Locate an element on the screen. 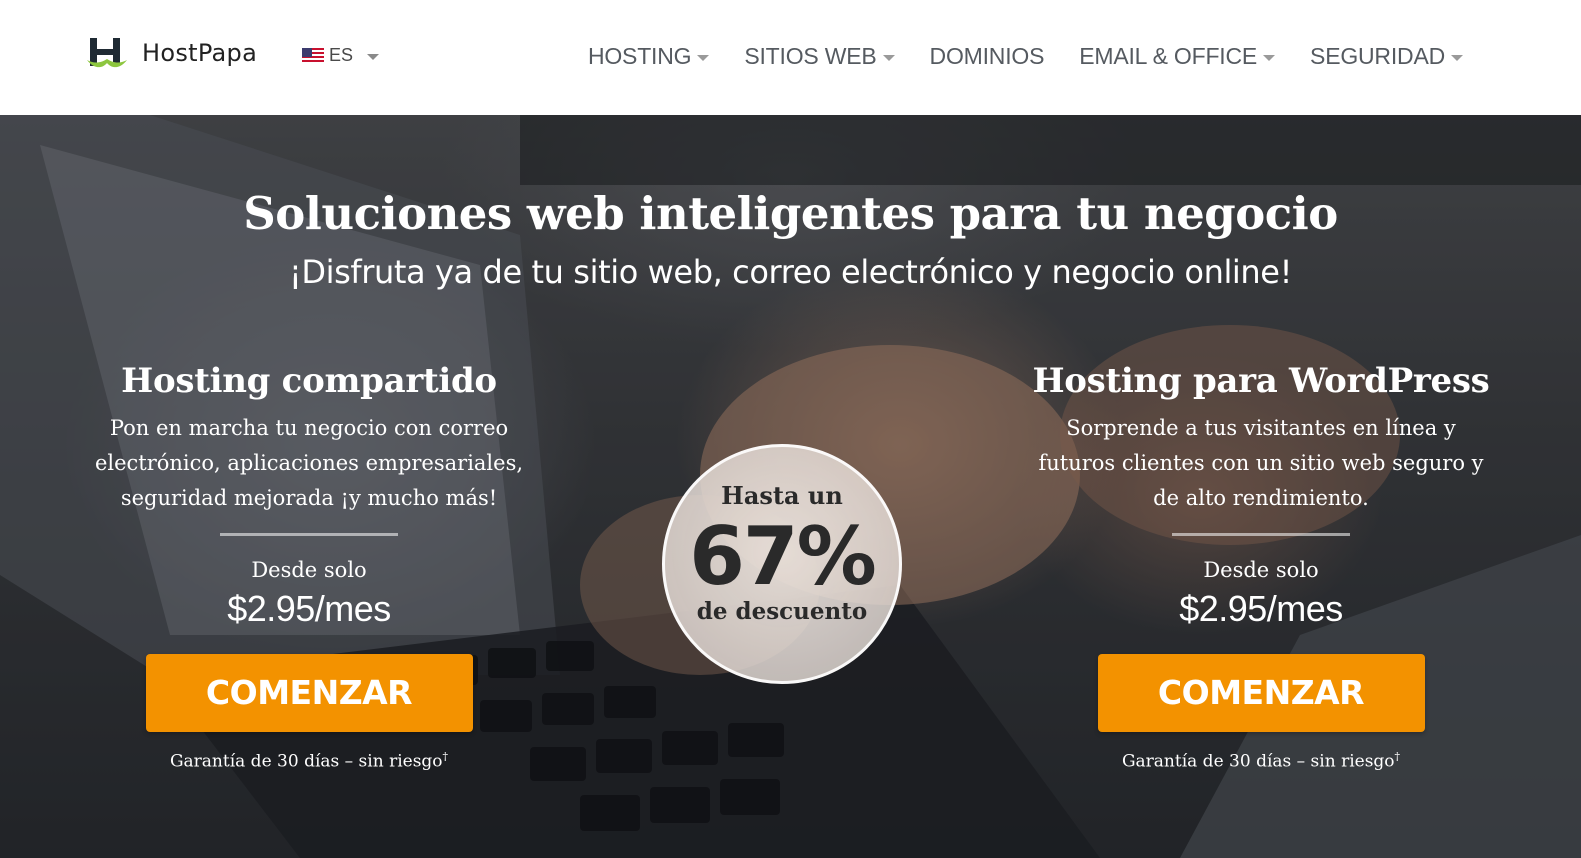  discount-badge: Hasta un 67% de descuento is located at coordinates (782, 564).